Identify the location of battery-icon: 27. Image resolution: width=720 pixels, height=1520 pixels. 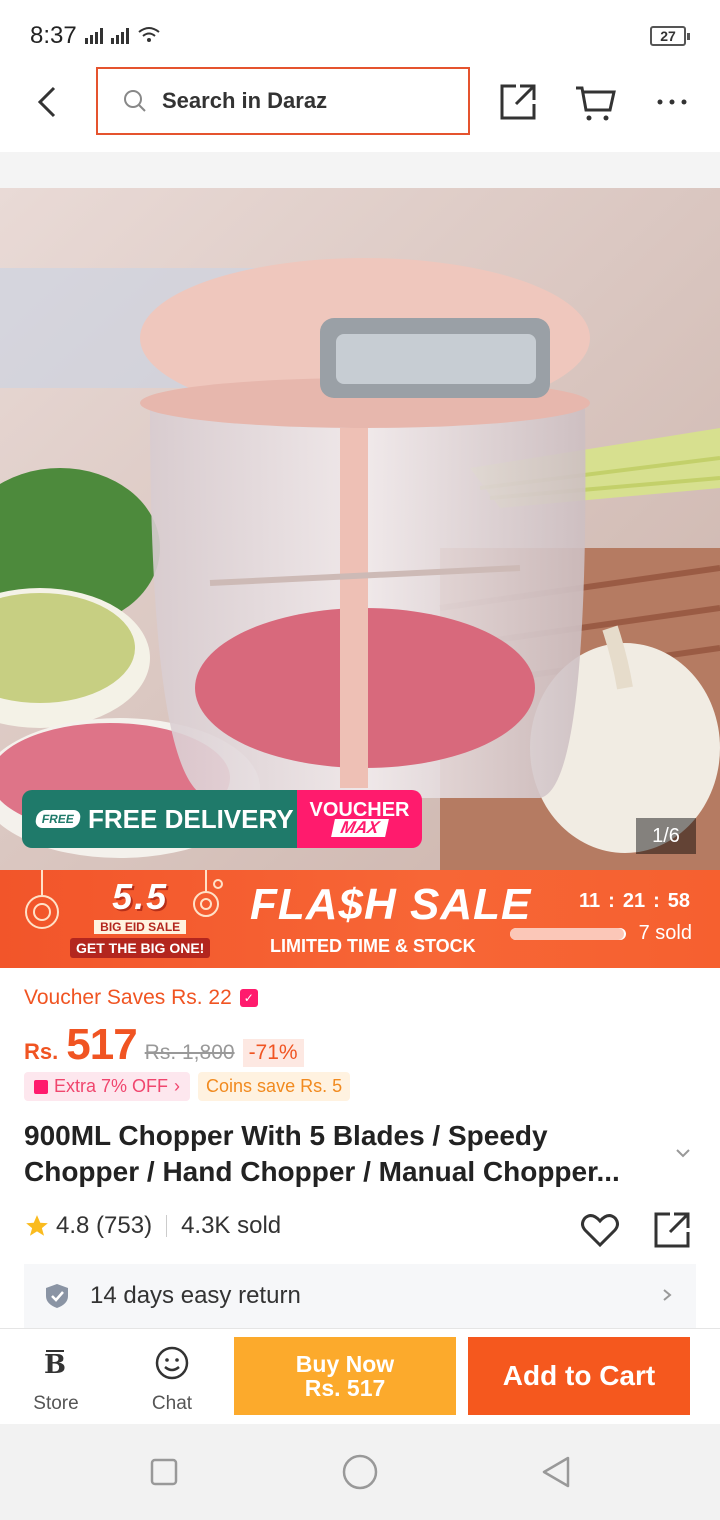
(670, 36).